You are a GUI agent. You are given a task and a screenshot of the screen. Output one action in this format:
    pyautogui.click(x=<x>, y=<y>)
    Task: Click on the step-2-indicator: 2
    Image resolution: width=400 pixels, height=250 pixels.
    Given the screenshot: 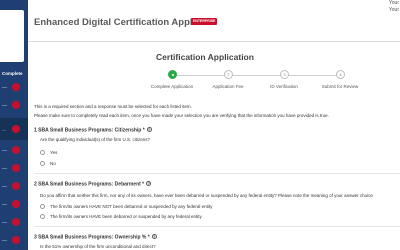 What is the action you would take?
    pyautogui.click(x=228, y=74)
    